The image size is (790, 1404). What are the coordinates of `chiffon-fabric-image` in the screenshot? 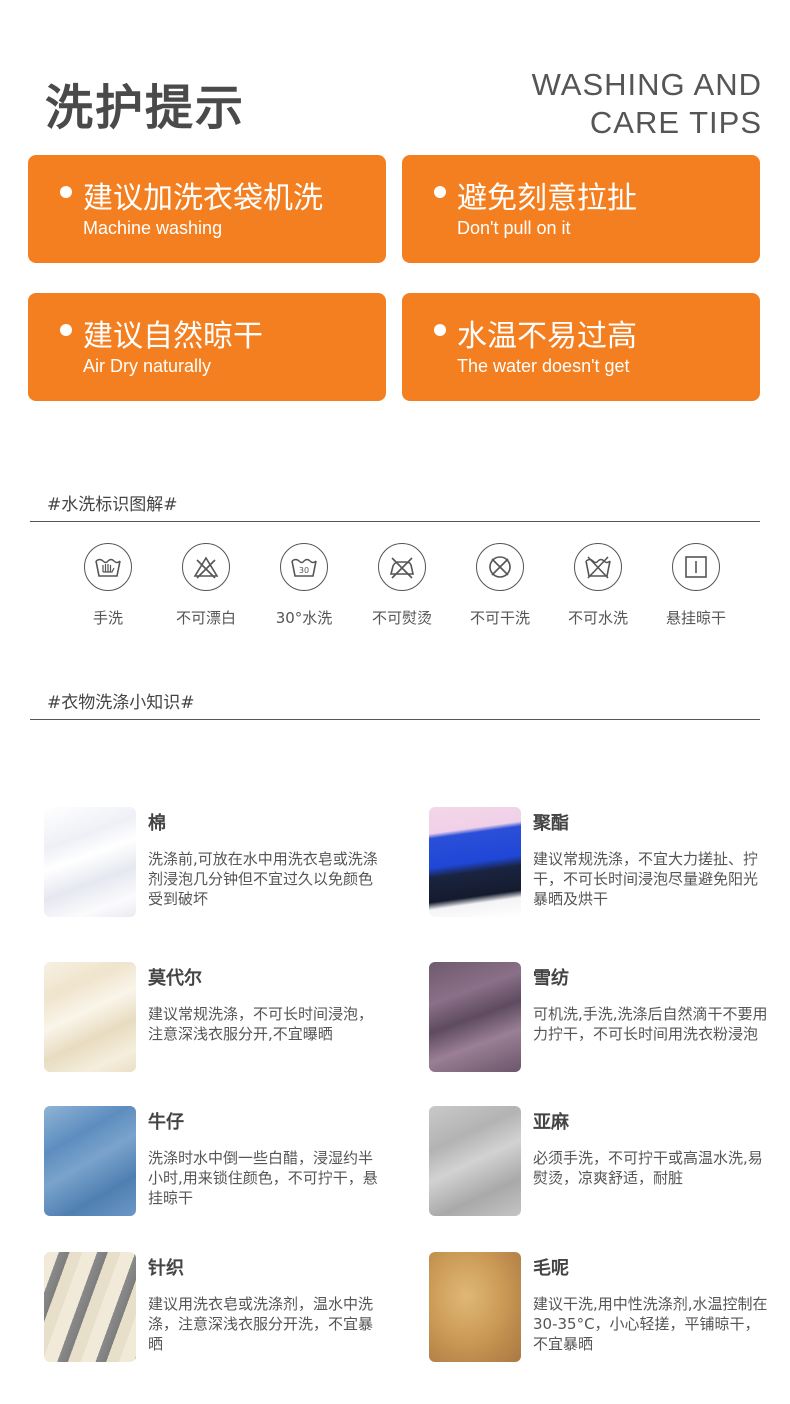 It's located at (475, 1017).